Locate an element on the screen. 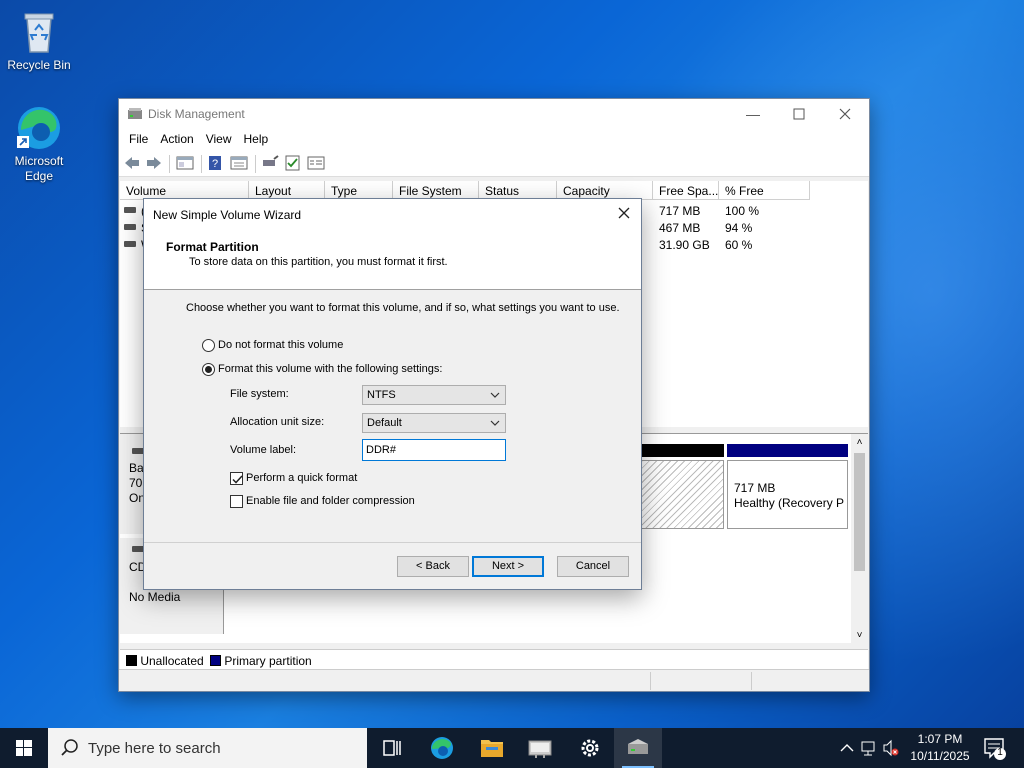 The width and height of the screenshot is (1024, 768). show-hide-console-icon is located at coordinates (185, 163).